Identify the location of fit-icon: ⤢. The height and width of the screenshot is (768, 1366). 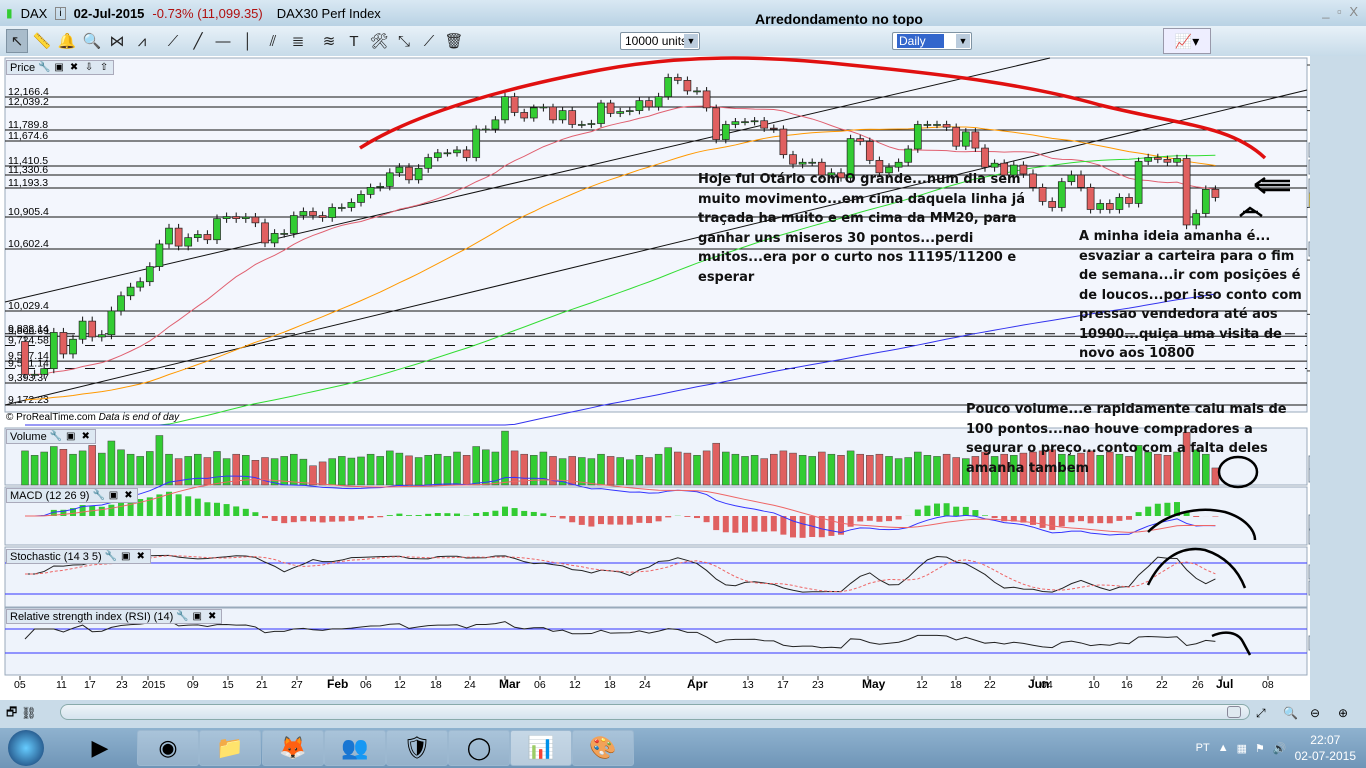
(1261, 713).